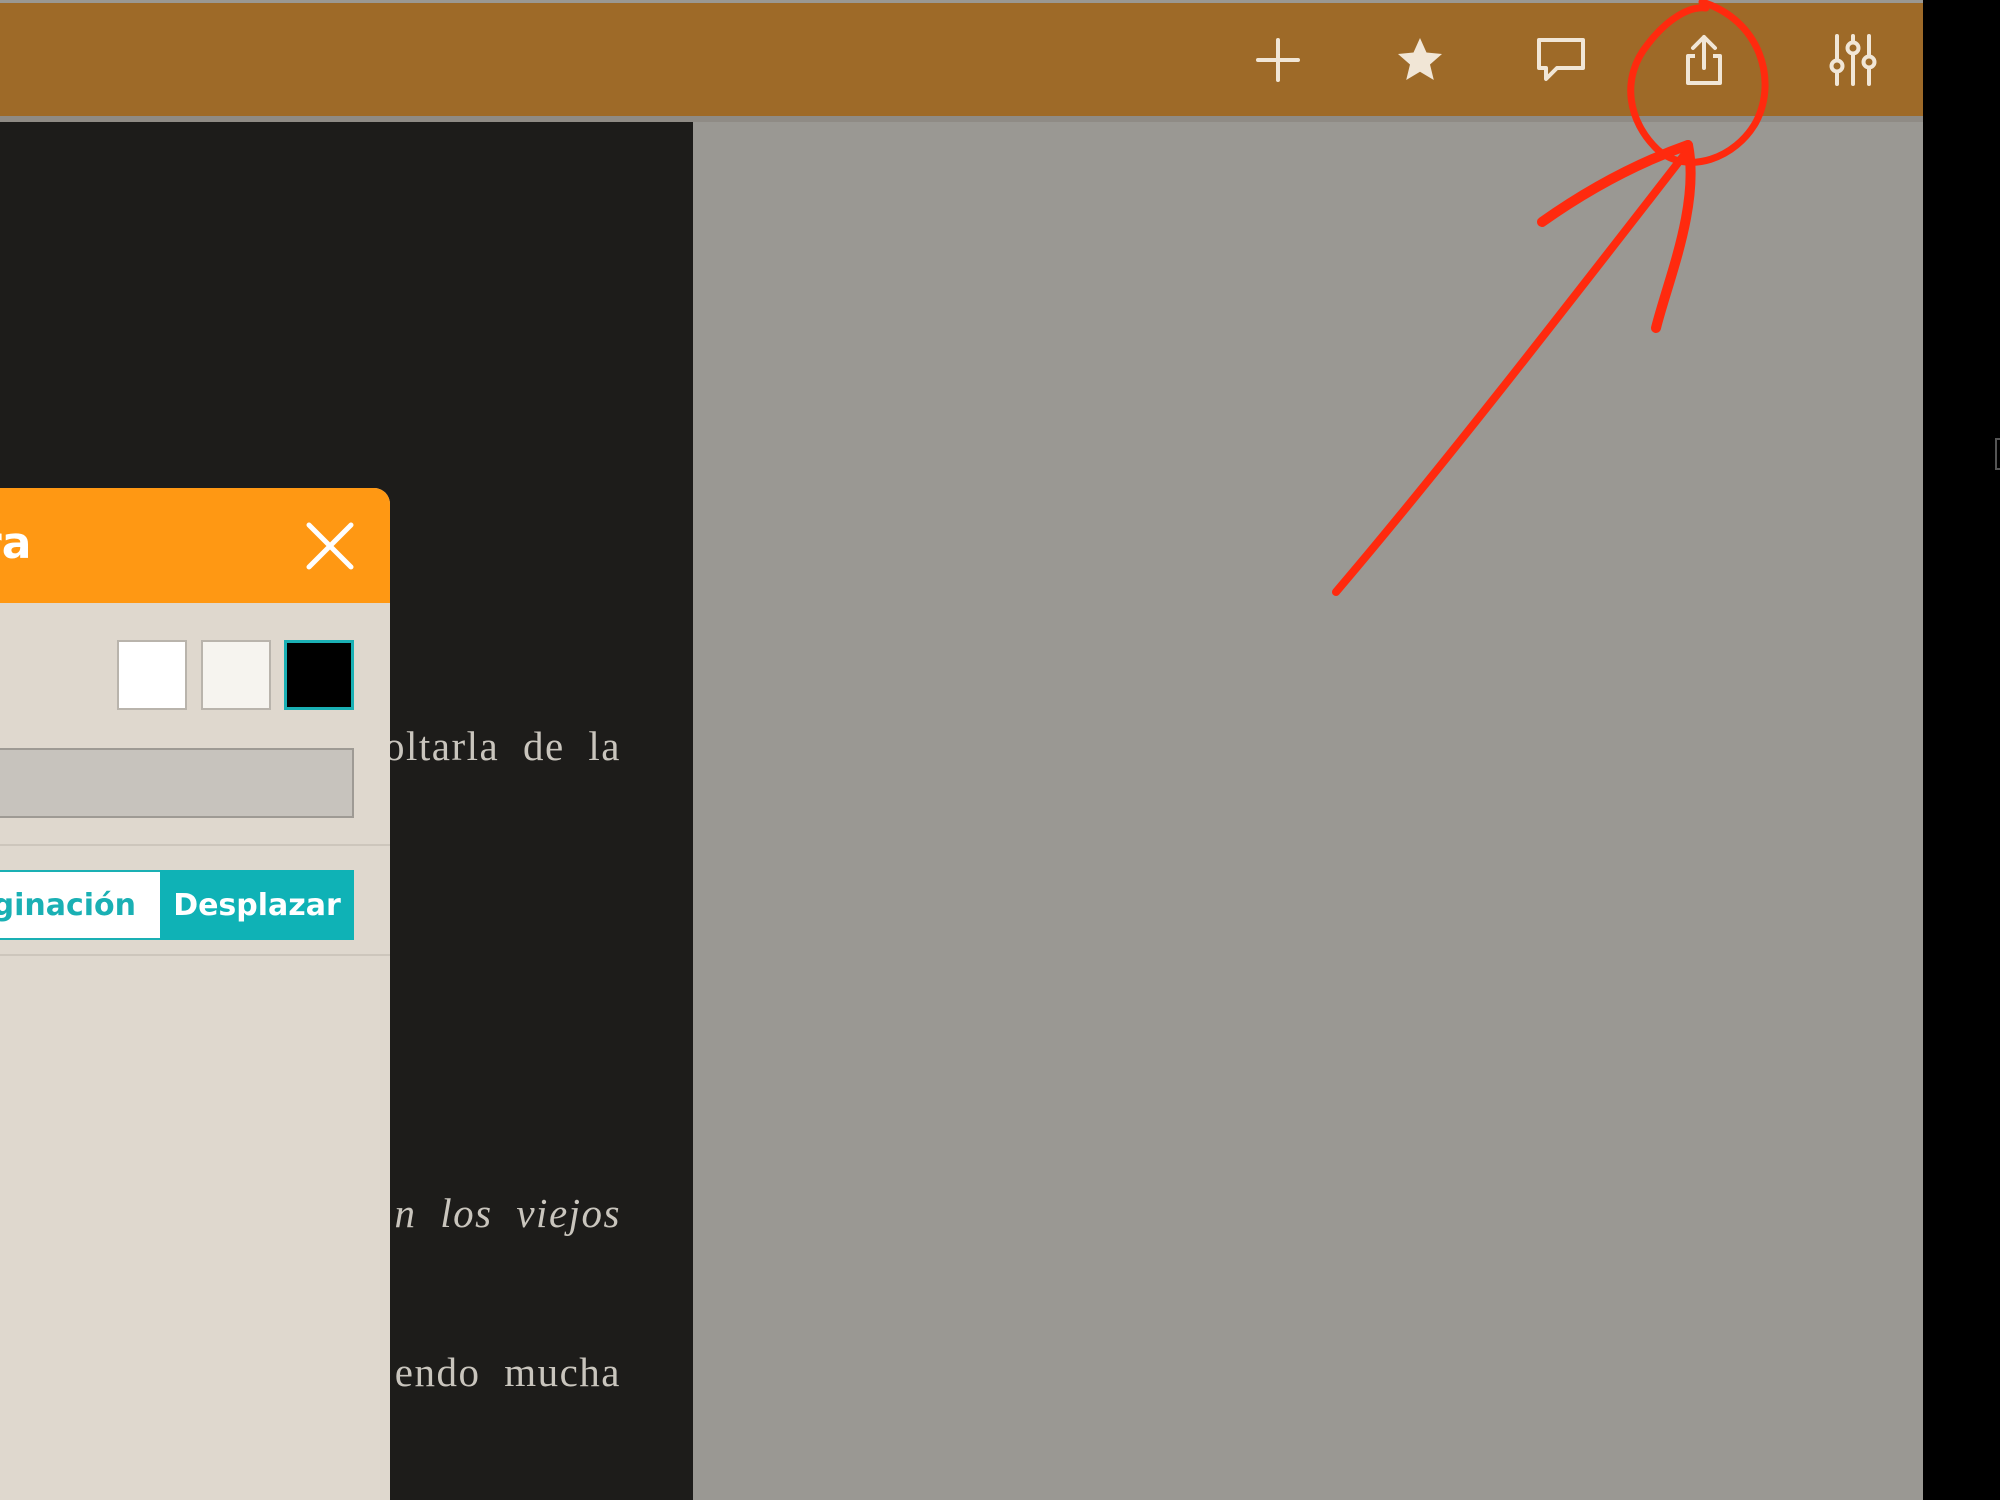  I want to click on top-toolbar, so click(961, 62).